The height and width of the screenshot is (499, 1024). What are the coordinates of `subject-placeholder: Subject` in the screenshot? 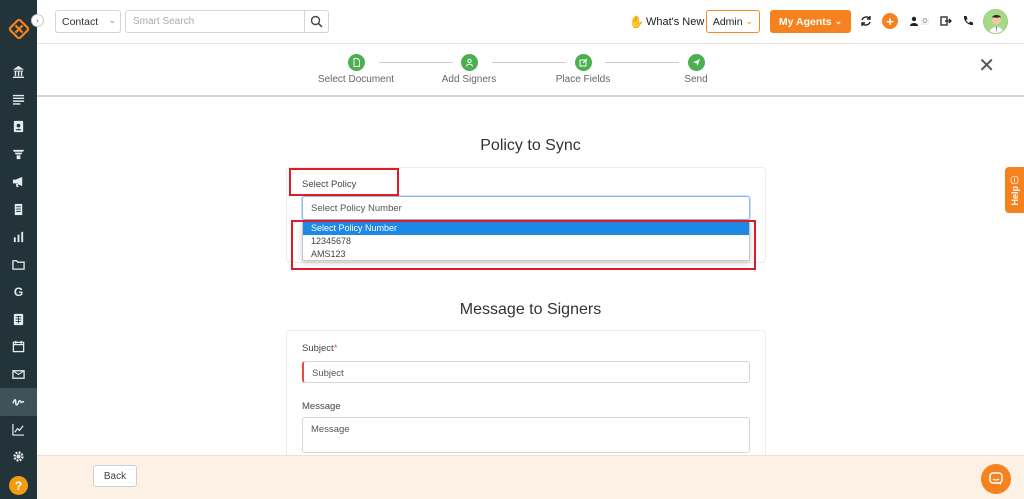 It's located at (328, 373).